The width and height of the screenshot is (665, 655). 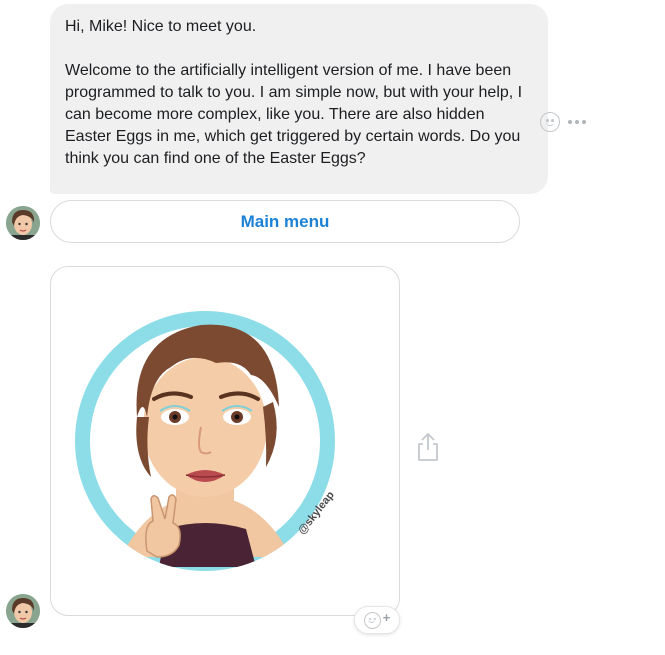 What do you see at coordinates (386, 617) in the screenshot?
I see `plus-icon: +` at bounding box center [386, 617].